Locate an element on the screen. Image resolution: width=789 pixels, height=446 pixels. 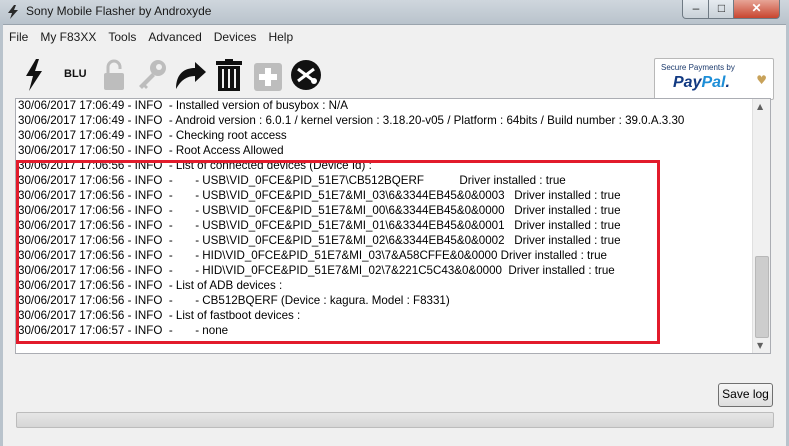
paypal-logo-pal: Pal is located at coordinates (713, 82).